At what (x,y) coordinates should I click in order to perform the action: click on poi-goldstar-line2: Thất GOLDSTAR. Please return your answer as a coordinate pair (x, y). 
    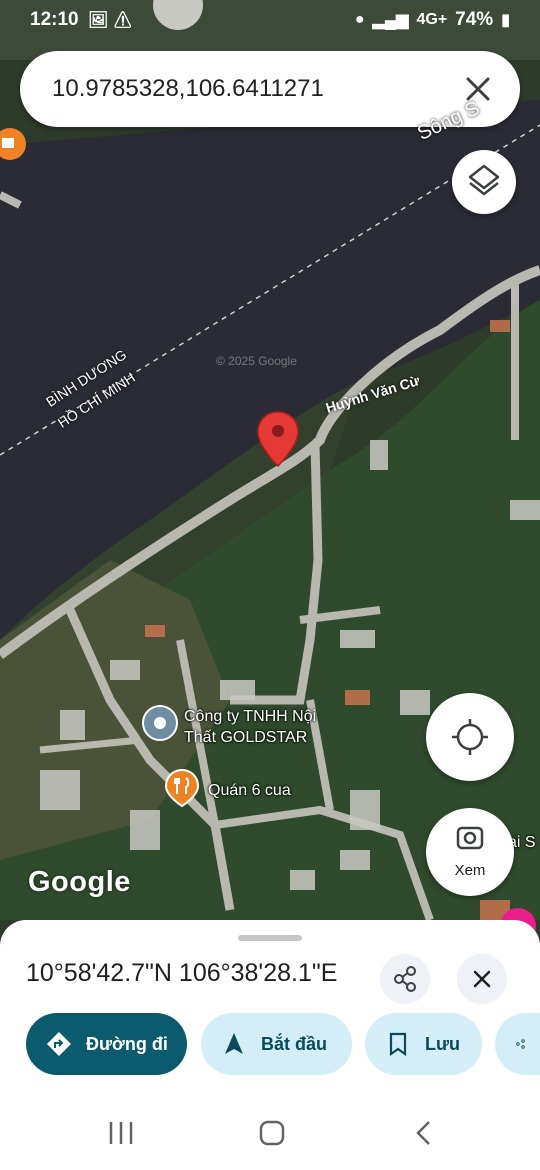
    Looking at the image, I should click on (246, 737).